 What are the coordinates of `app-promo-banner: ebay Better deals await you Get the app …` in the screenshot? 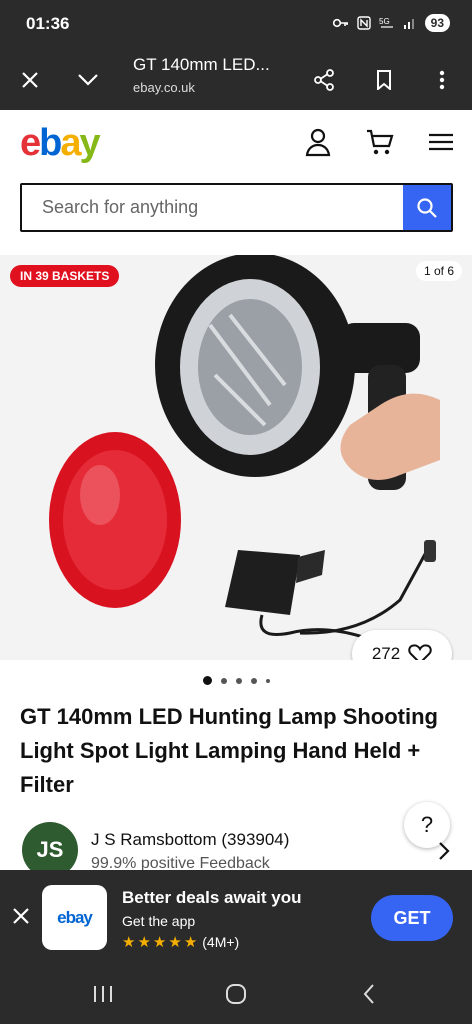 It's located at (236, 916).